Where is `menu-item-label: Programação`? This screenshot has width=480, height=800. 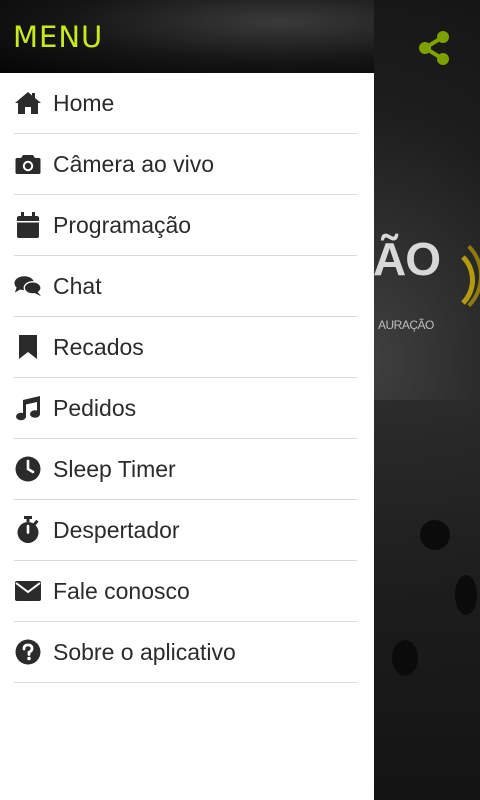
menu-item-label: Programação is located at coordinates (122, 224).